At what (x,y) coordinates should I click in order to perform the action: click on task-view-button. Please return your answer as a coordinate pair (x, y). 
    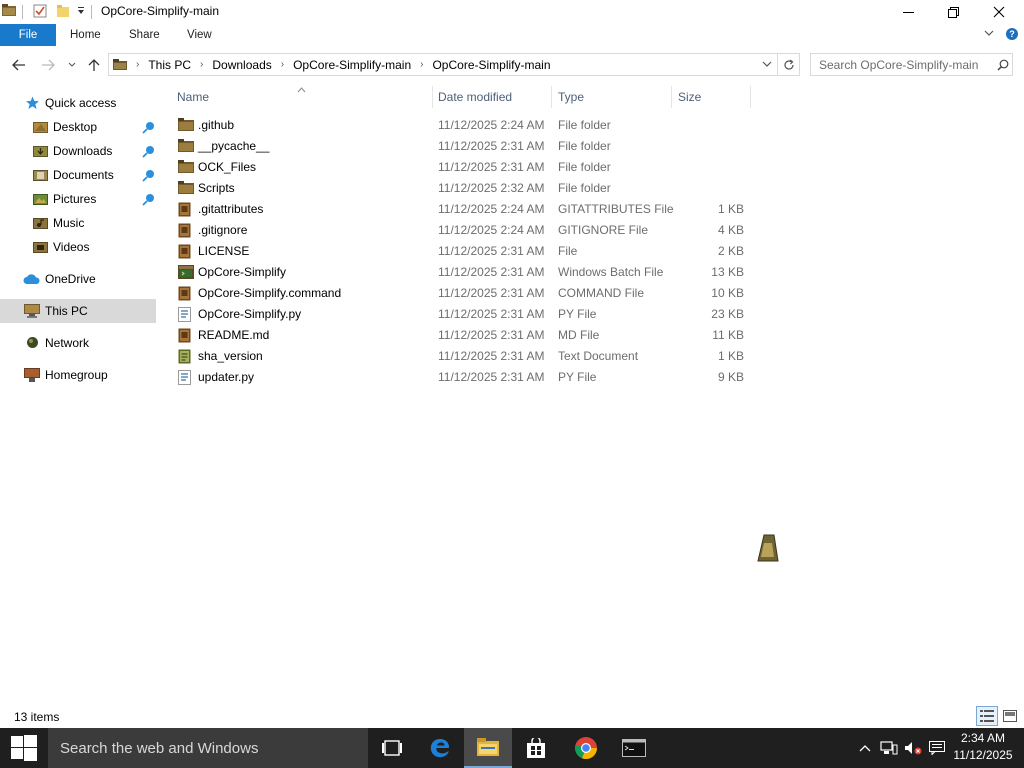
    Looking at the image, I should click on (392, 748).